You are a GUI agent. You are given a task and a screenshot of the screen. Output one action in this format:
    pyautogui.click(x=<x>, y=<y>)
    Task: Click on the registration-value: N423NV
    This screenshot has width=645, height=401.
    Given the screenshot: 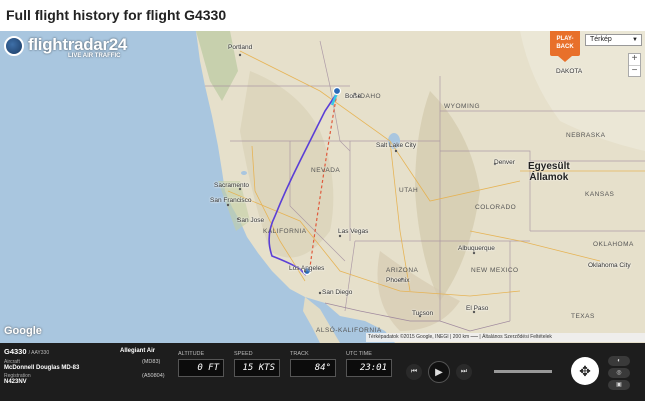 What is the action you would take?
    pyautogui.click(x=15, y=382)
    